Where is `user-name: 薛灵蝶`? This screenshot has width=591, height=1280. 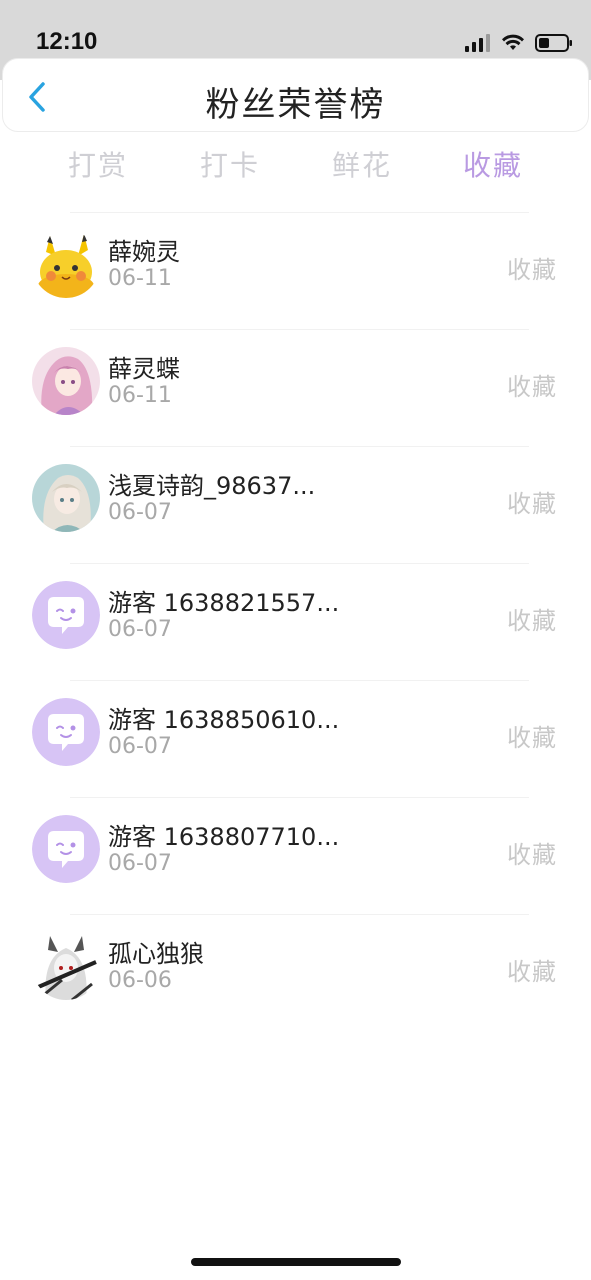
user-name: 薛灵蝶 is located at coordinates (144, 369).